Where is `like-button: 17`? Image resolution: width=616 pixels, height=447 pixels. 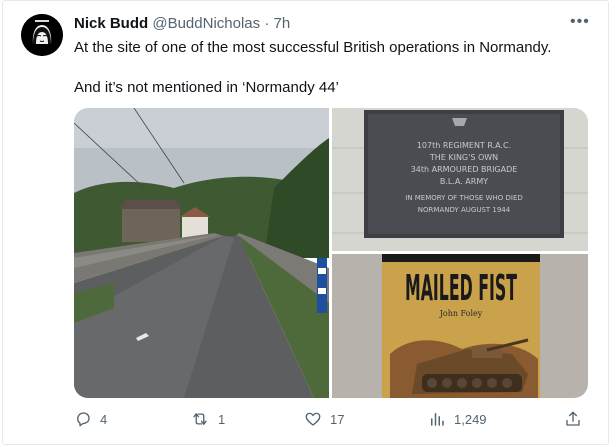 like-button: 17 is located at coordinates (324, 419).